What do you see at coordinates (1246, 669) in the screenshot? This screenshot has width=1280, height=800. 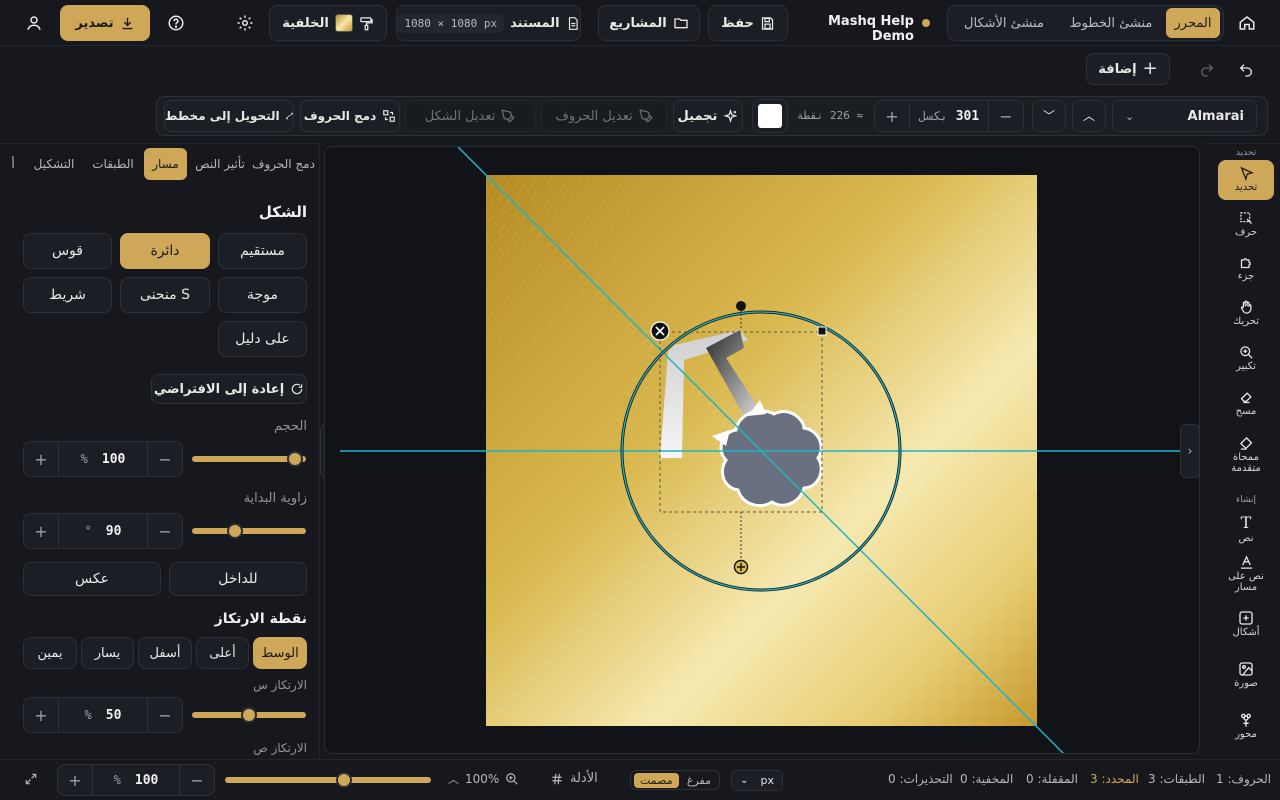 I see `image-add-icon` at bounding box center [1246, 669].